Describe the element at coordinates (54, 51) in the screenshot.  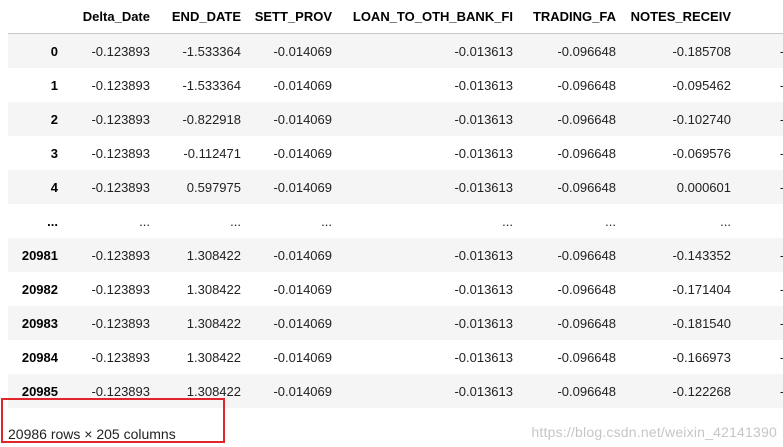
I see `row-index: 0` at that location.